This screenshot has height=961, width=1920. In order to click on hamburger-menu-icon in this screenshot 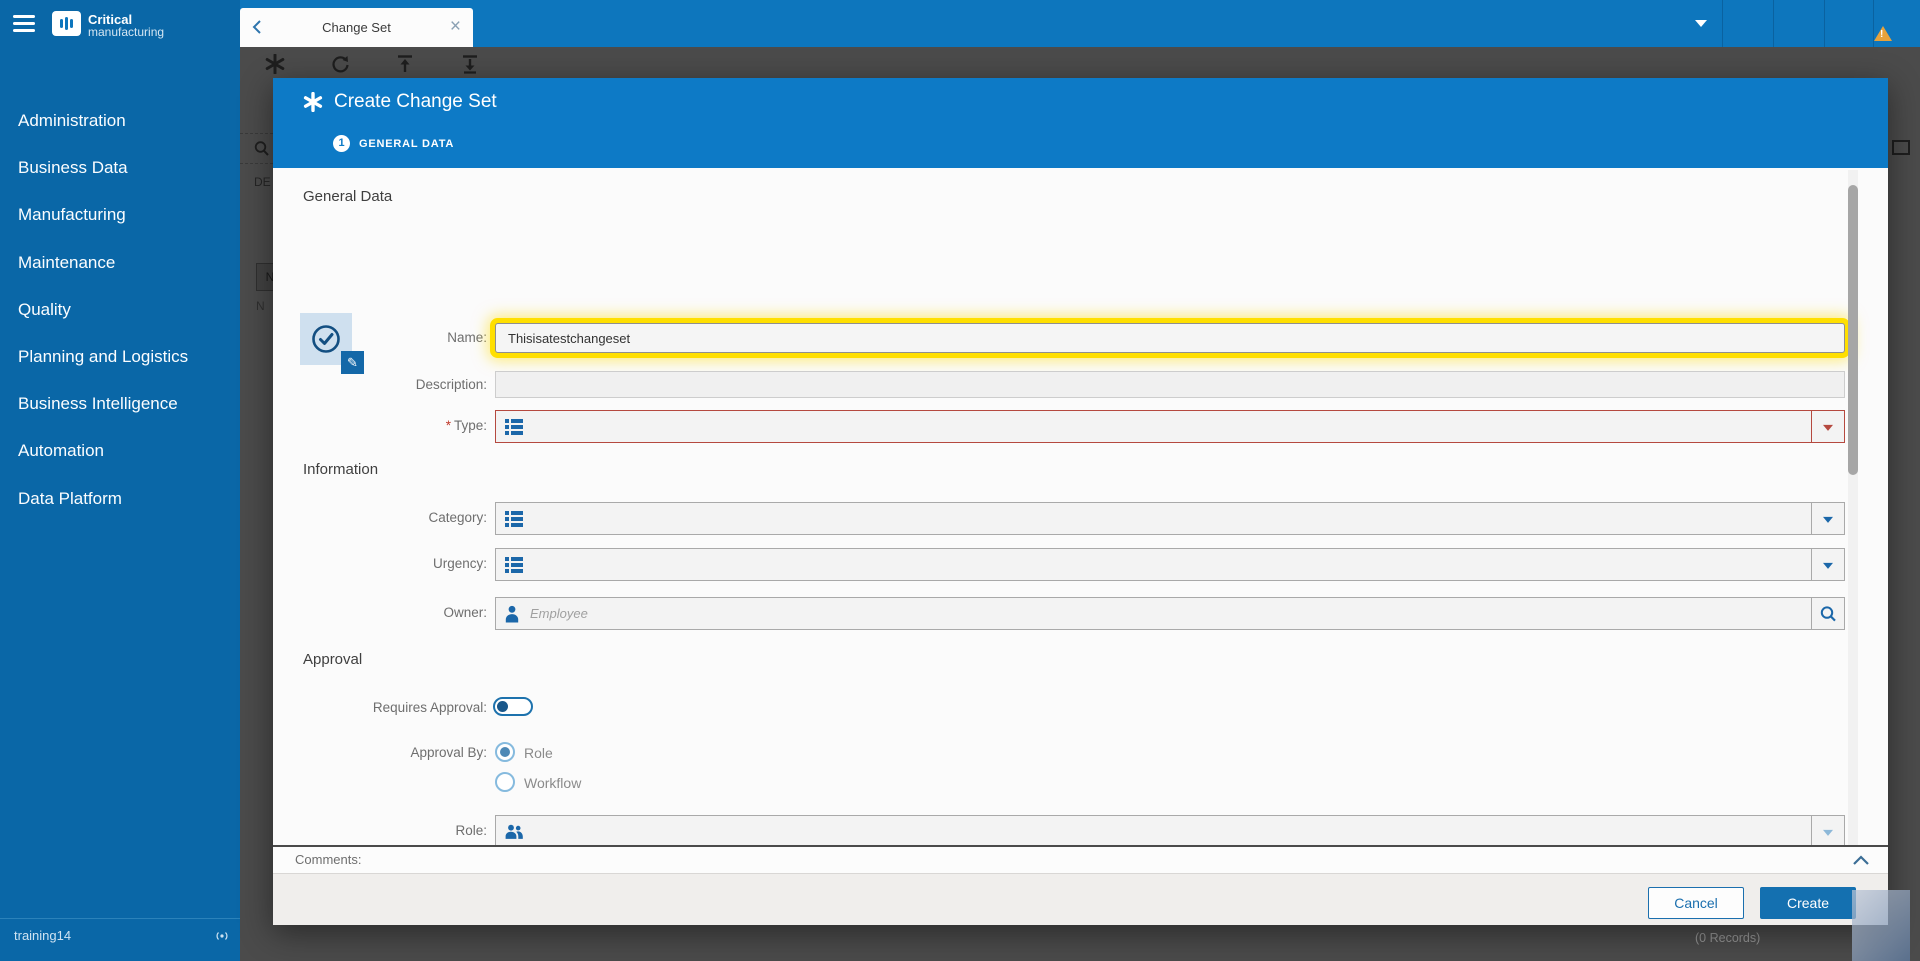, I will do `click(24, 23)`.